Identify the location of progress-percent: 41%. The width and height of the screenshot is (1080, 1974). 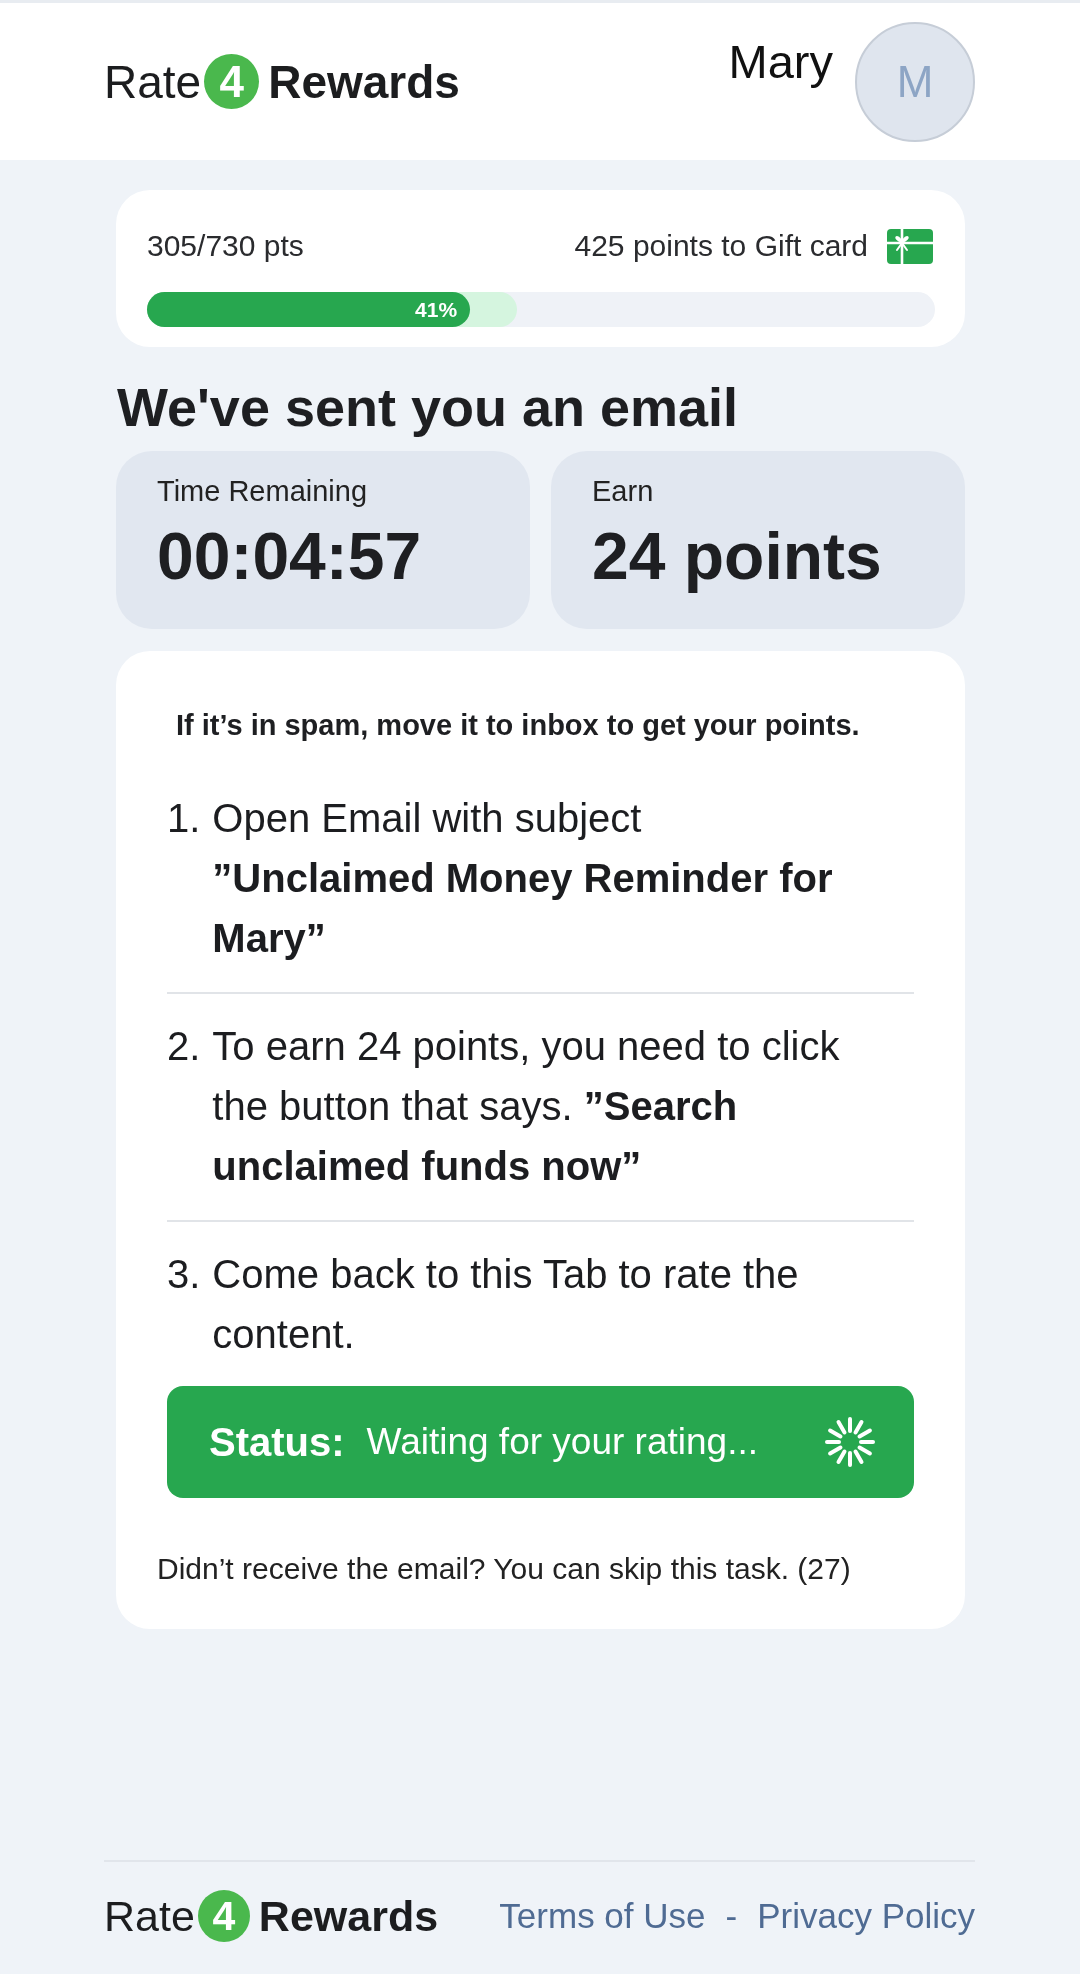
(436, 309).